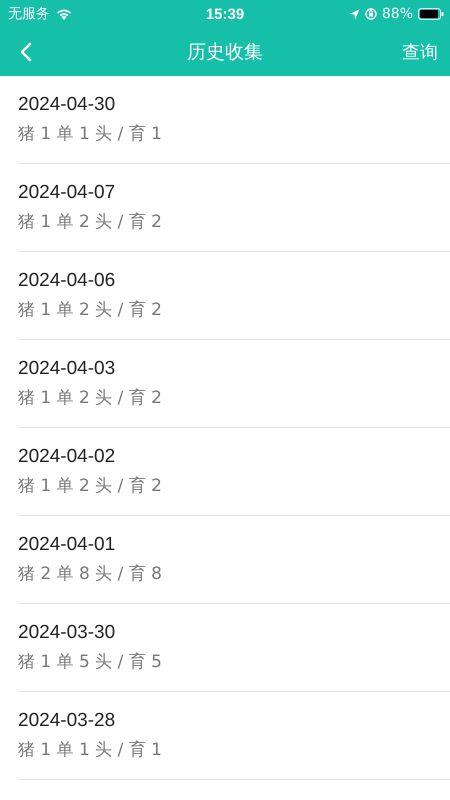 The width and height of the screenshot is (450, 800). What do you see at coordinates (90, 574) in the screenshot?
I see `record-summary: 猪 2 单 8 头 / 育 8` at bounding box center [90, 574].